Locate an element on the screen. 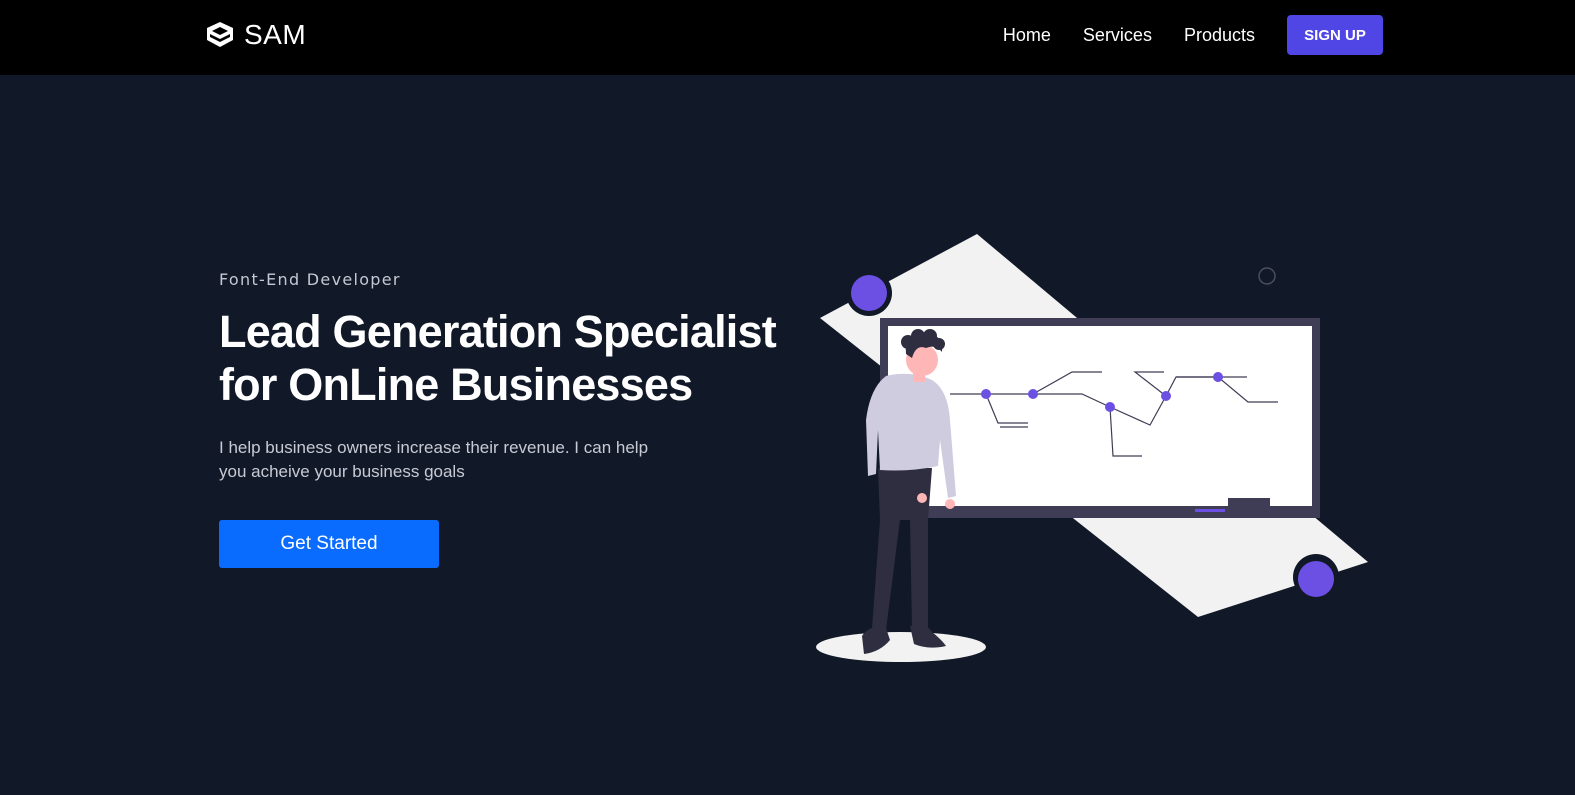 The width and height of the screenshot is (1575, 795). whiteboard-tray is located at coordinates (1249, 503).